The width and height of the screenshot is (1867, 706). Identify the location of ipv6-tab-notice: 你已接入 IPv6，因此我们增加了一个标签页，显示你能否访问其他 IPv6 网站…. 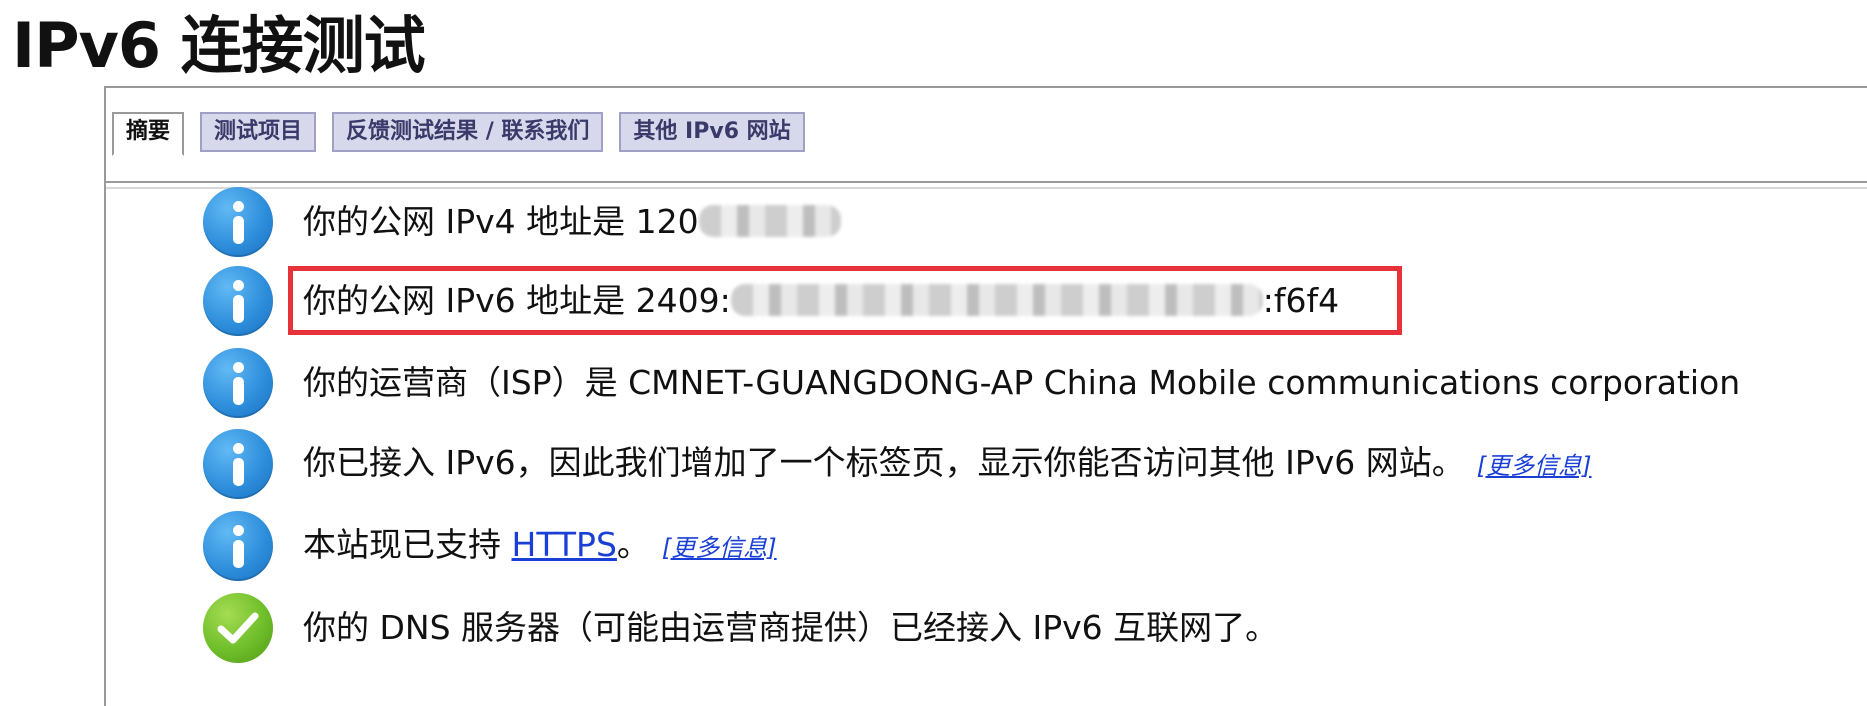
(947, 464).